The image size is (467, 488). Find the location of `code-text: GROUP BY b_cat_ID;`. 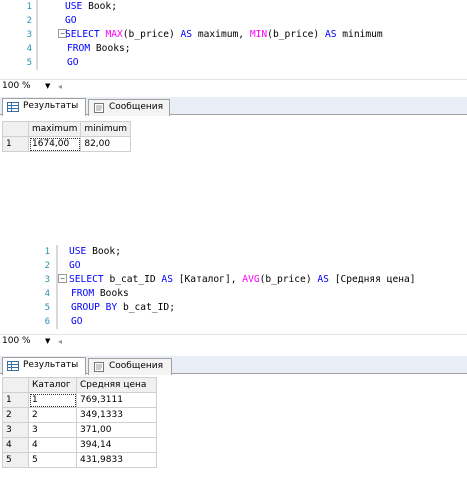

code-text: GROUP BY b_cat_ID; is located at coordinates (123, 308).